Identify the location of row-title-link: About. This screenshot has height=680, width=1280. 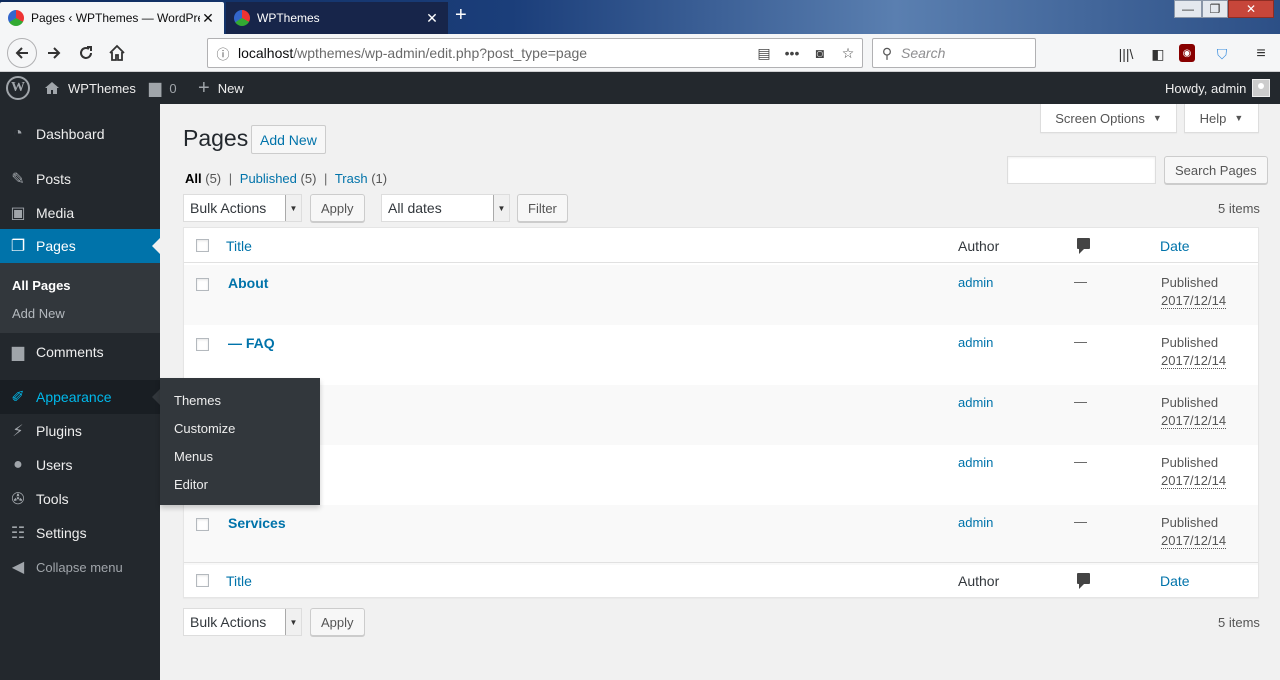
(248, 283).